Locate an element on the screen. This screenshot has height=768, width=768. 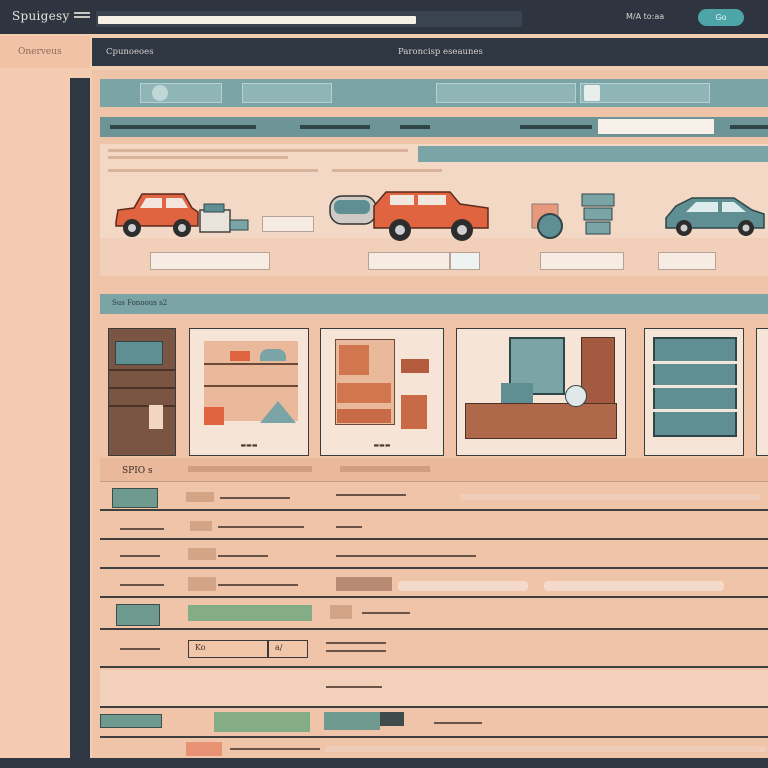
filter-input is located at coordinates (656, 126).